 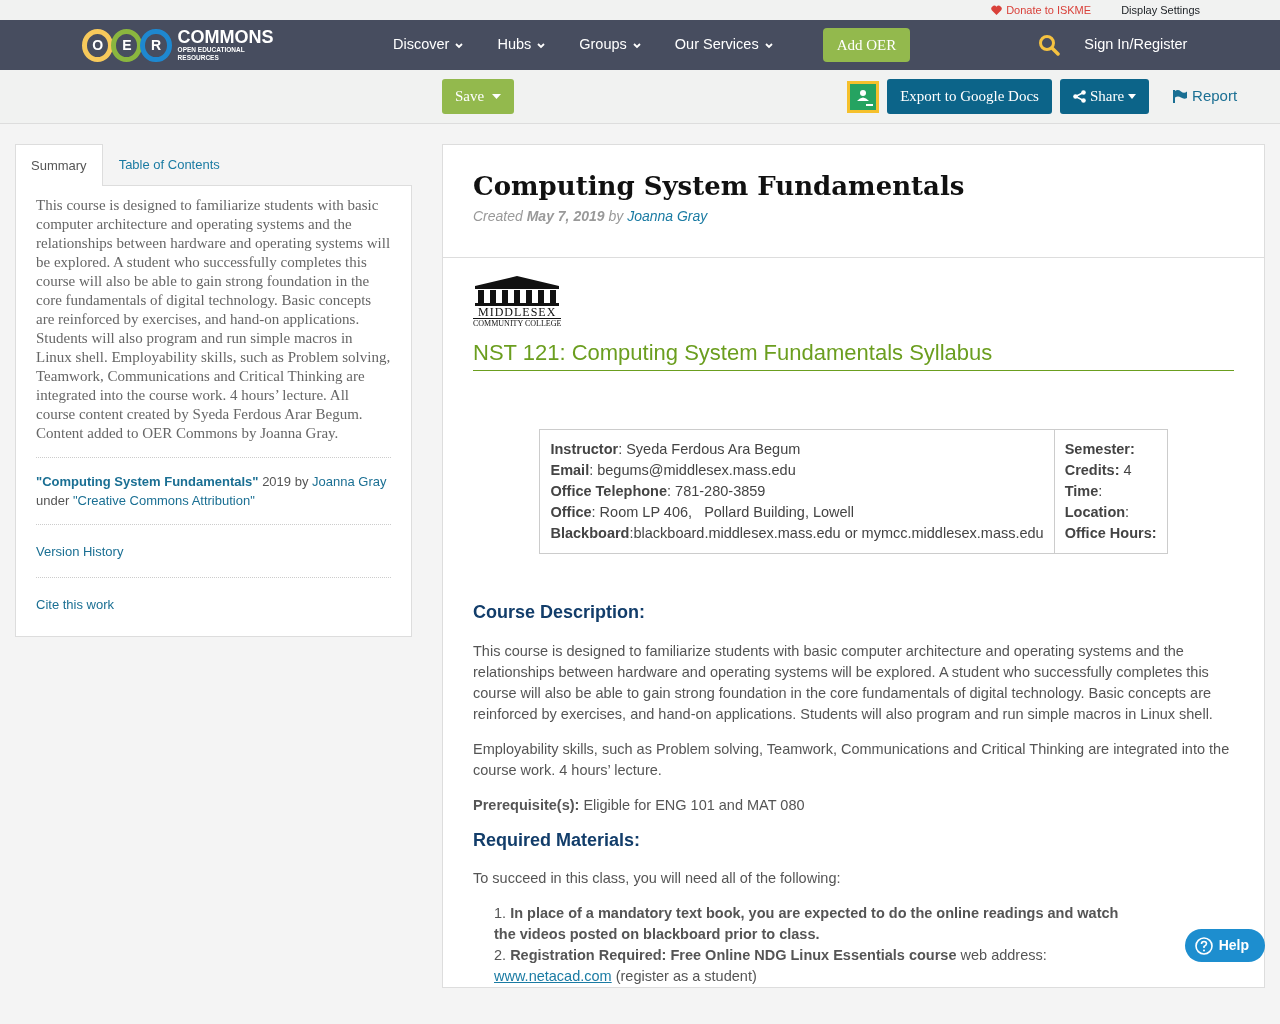 What do you see at coordinates (147, 481) in the screenshot?
I see `resource-title-link: "Computing System Fundamentals"` at bounding box center [147, 481].